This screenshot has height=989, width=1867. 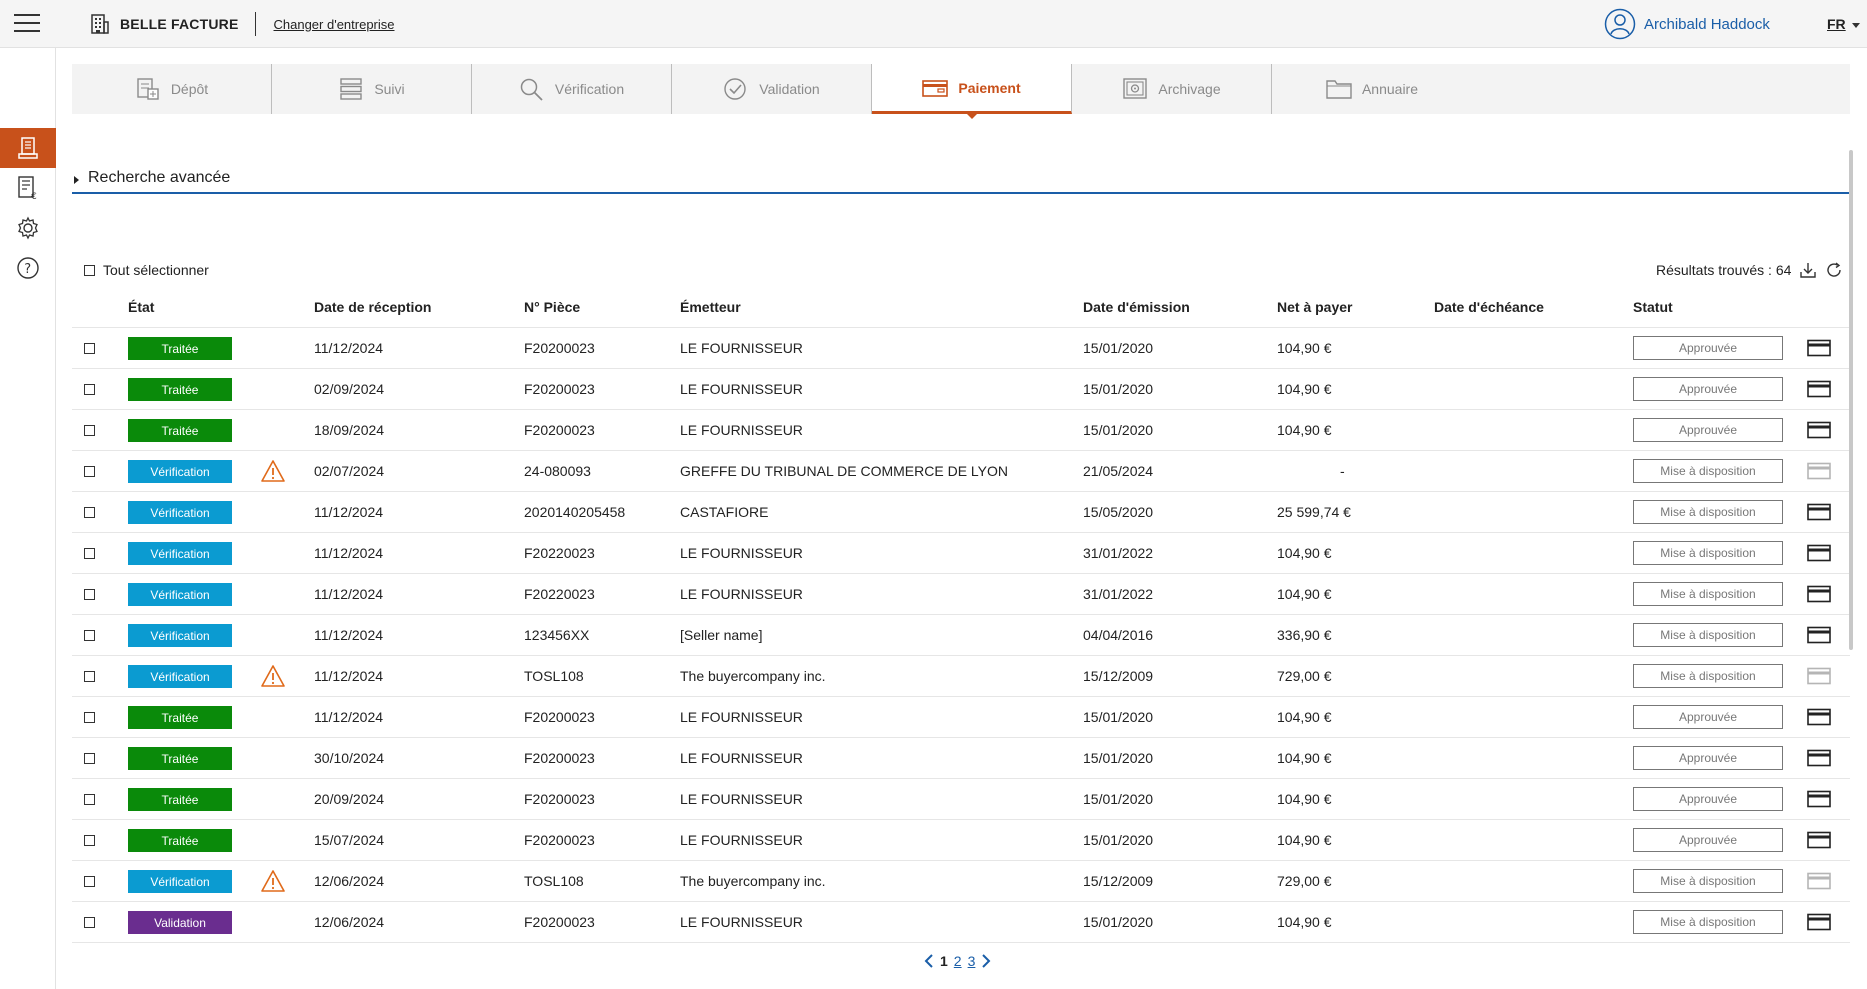 What do you see at coordinates (1489, 307) in the screenshot?
I see `col-echeance: Date d'échéance` at bounding box center [1489, 307].